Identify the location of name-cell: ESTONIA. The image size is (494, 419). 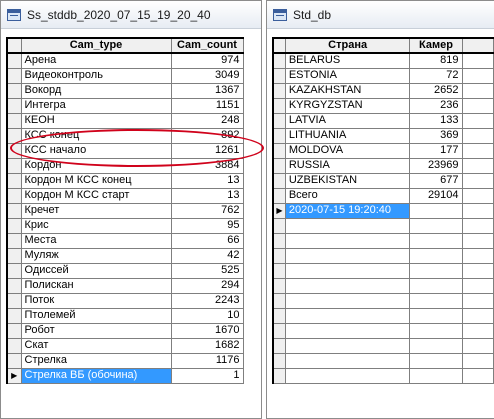
(347, 75).